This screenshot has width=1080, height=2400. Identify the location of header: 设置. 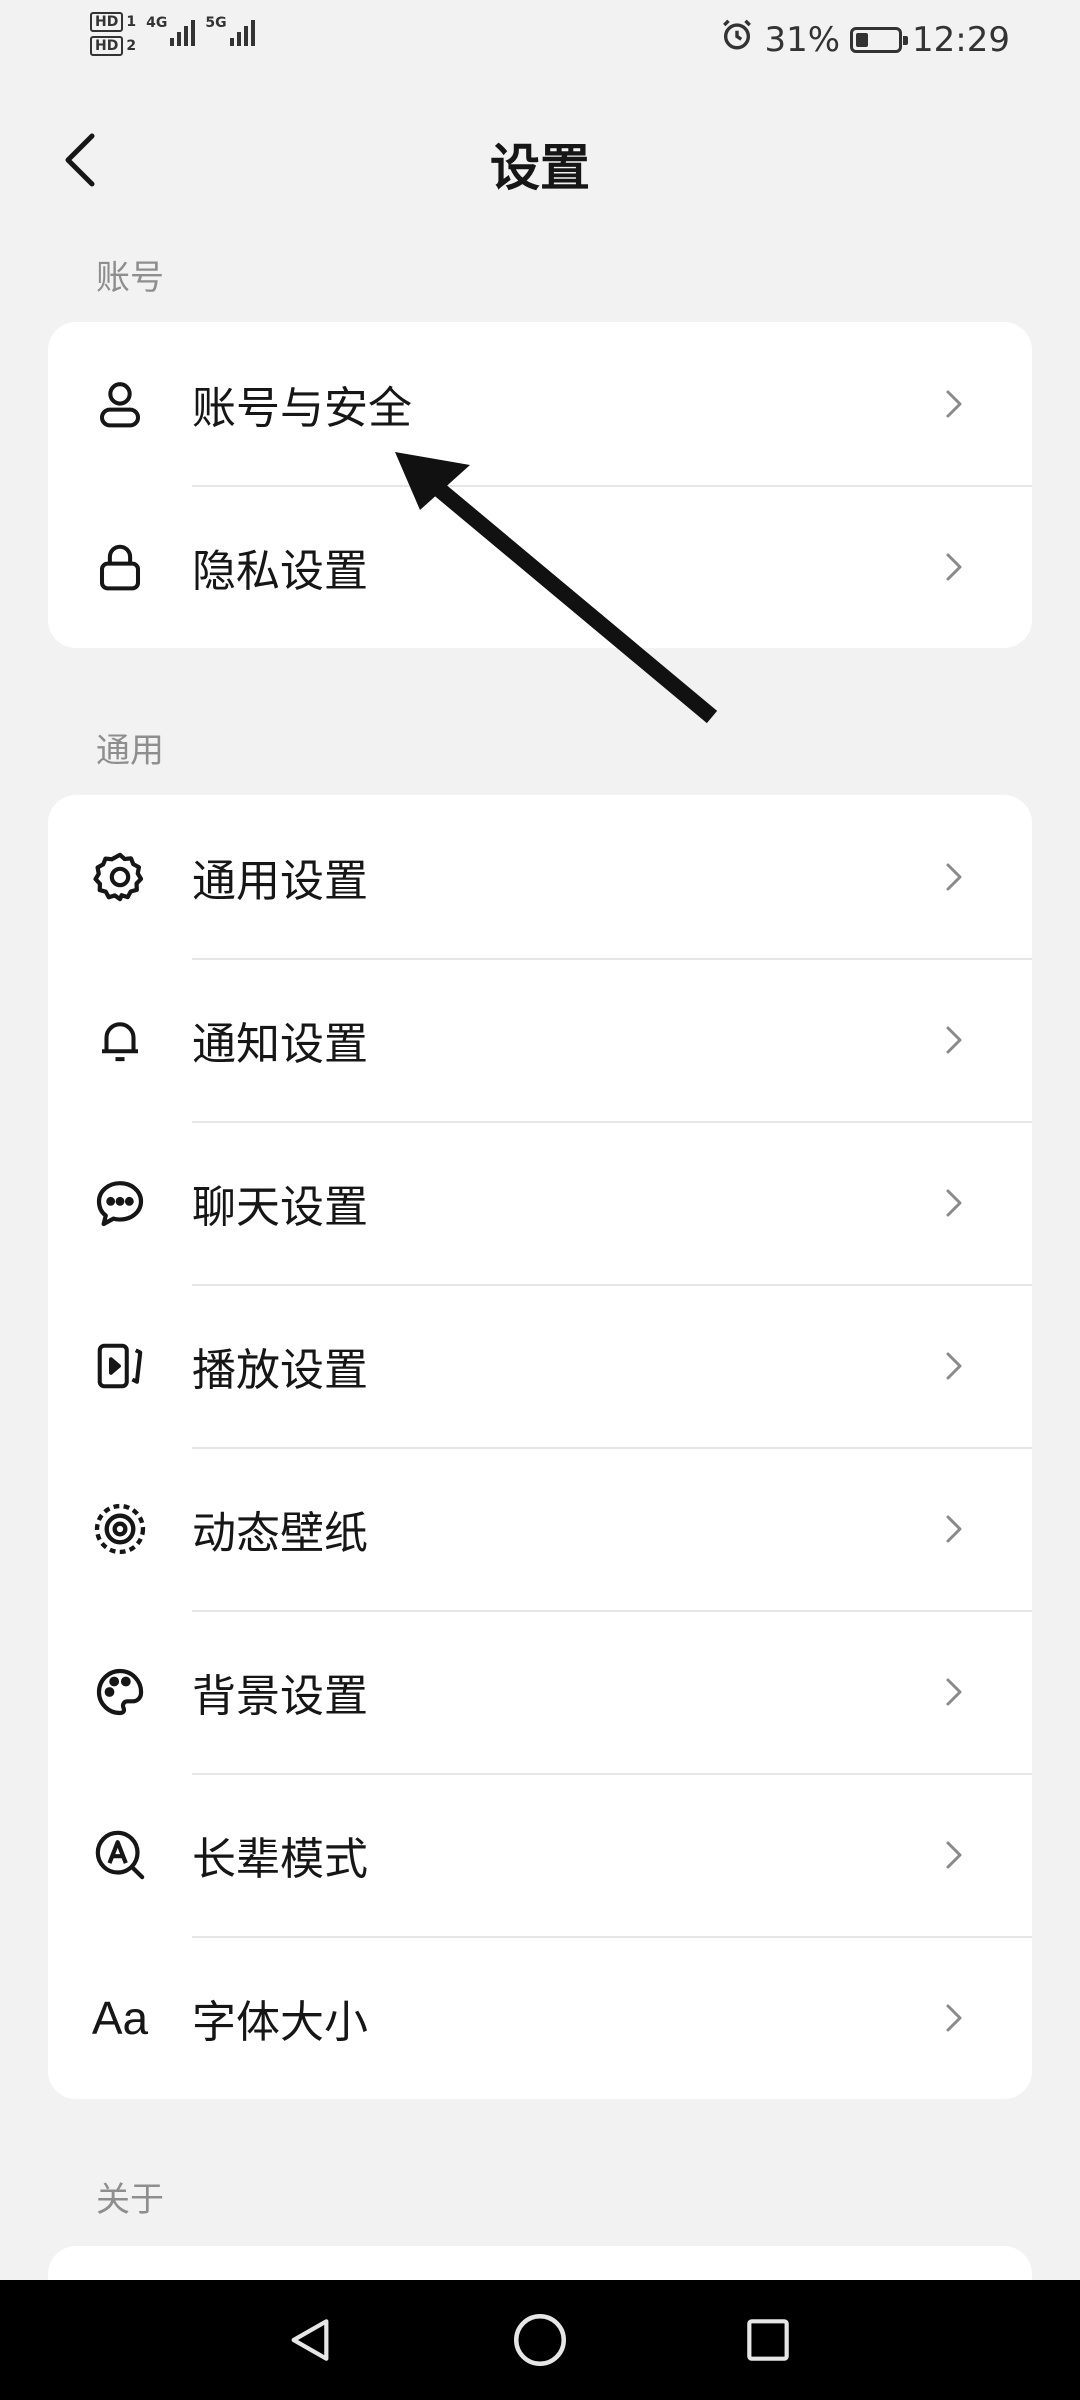
(540, 160).